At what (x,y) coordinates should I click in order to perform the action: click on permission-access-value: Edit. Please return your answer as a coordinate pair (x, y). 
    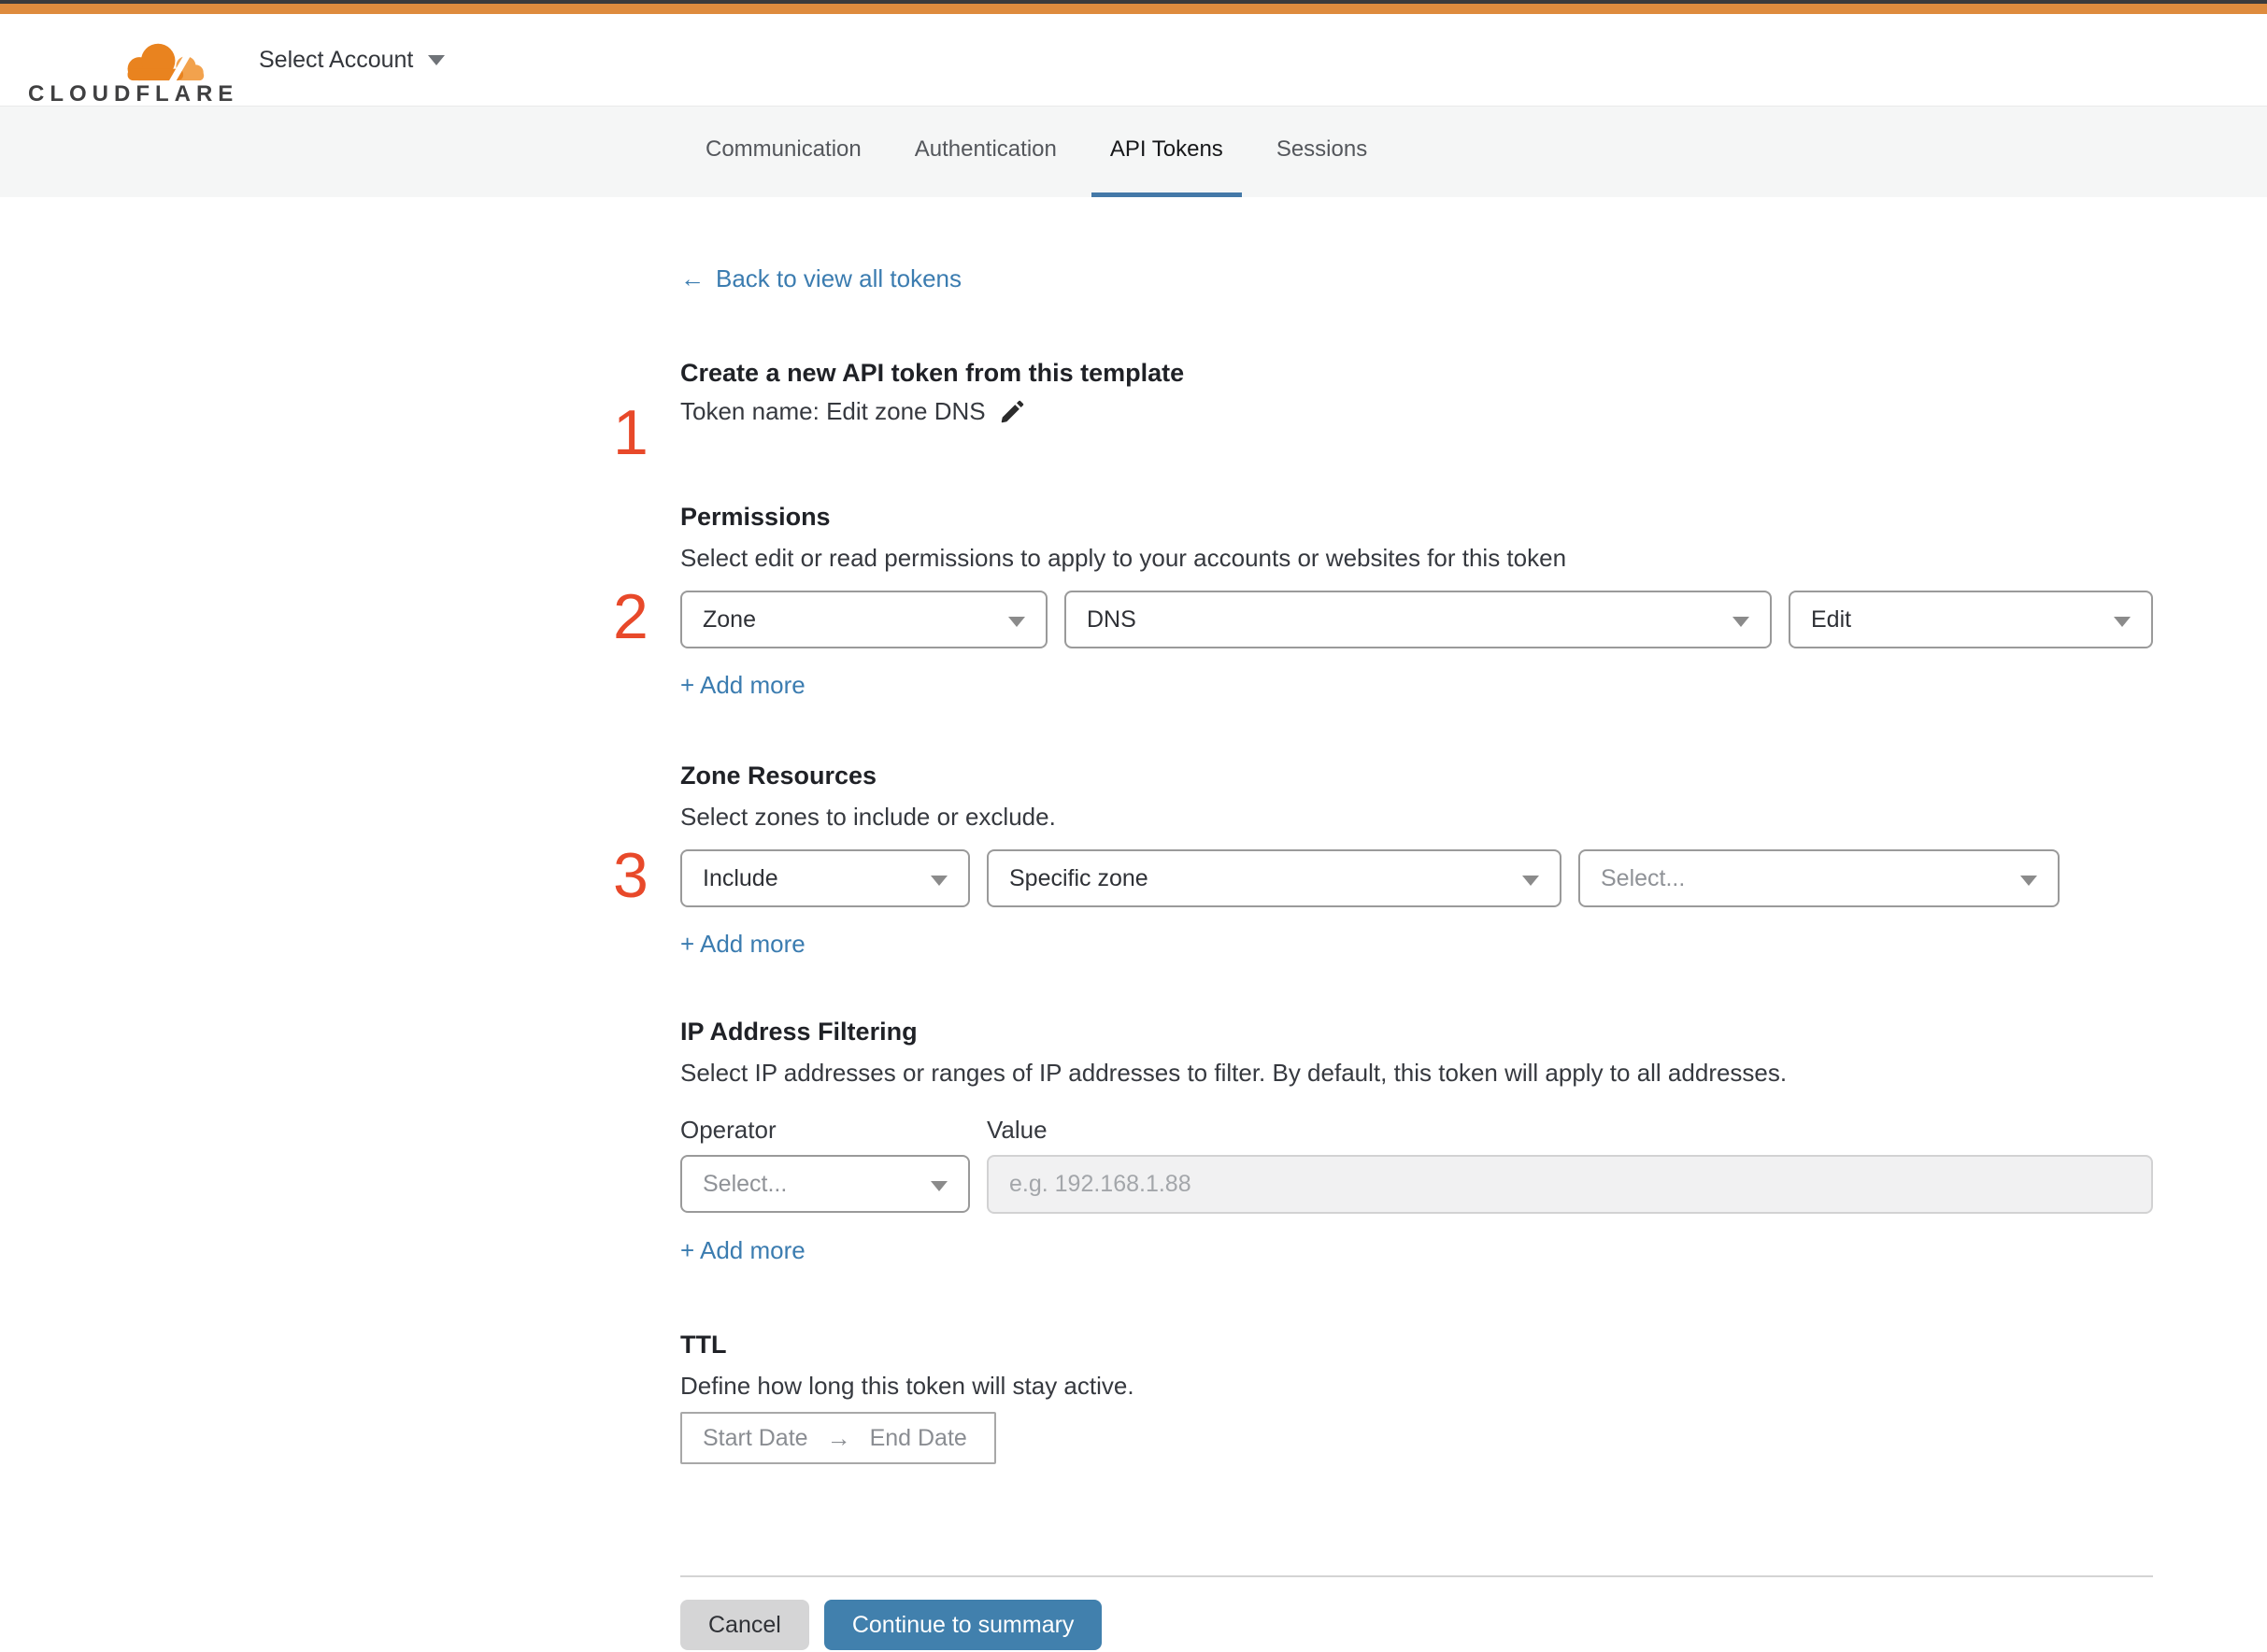
    Looking at the image, I should click on (1832, 619).